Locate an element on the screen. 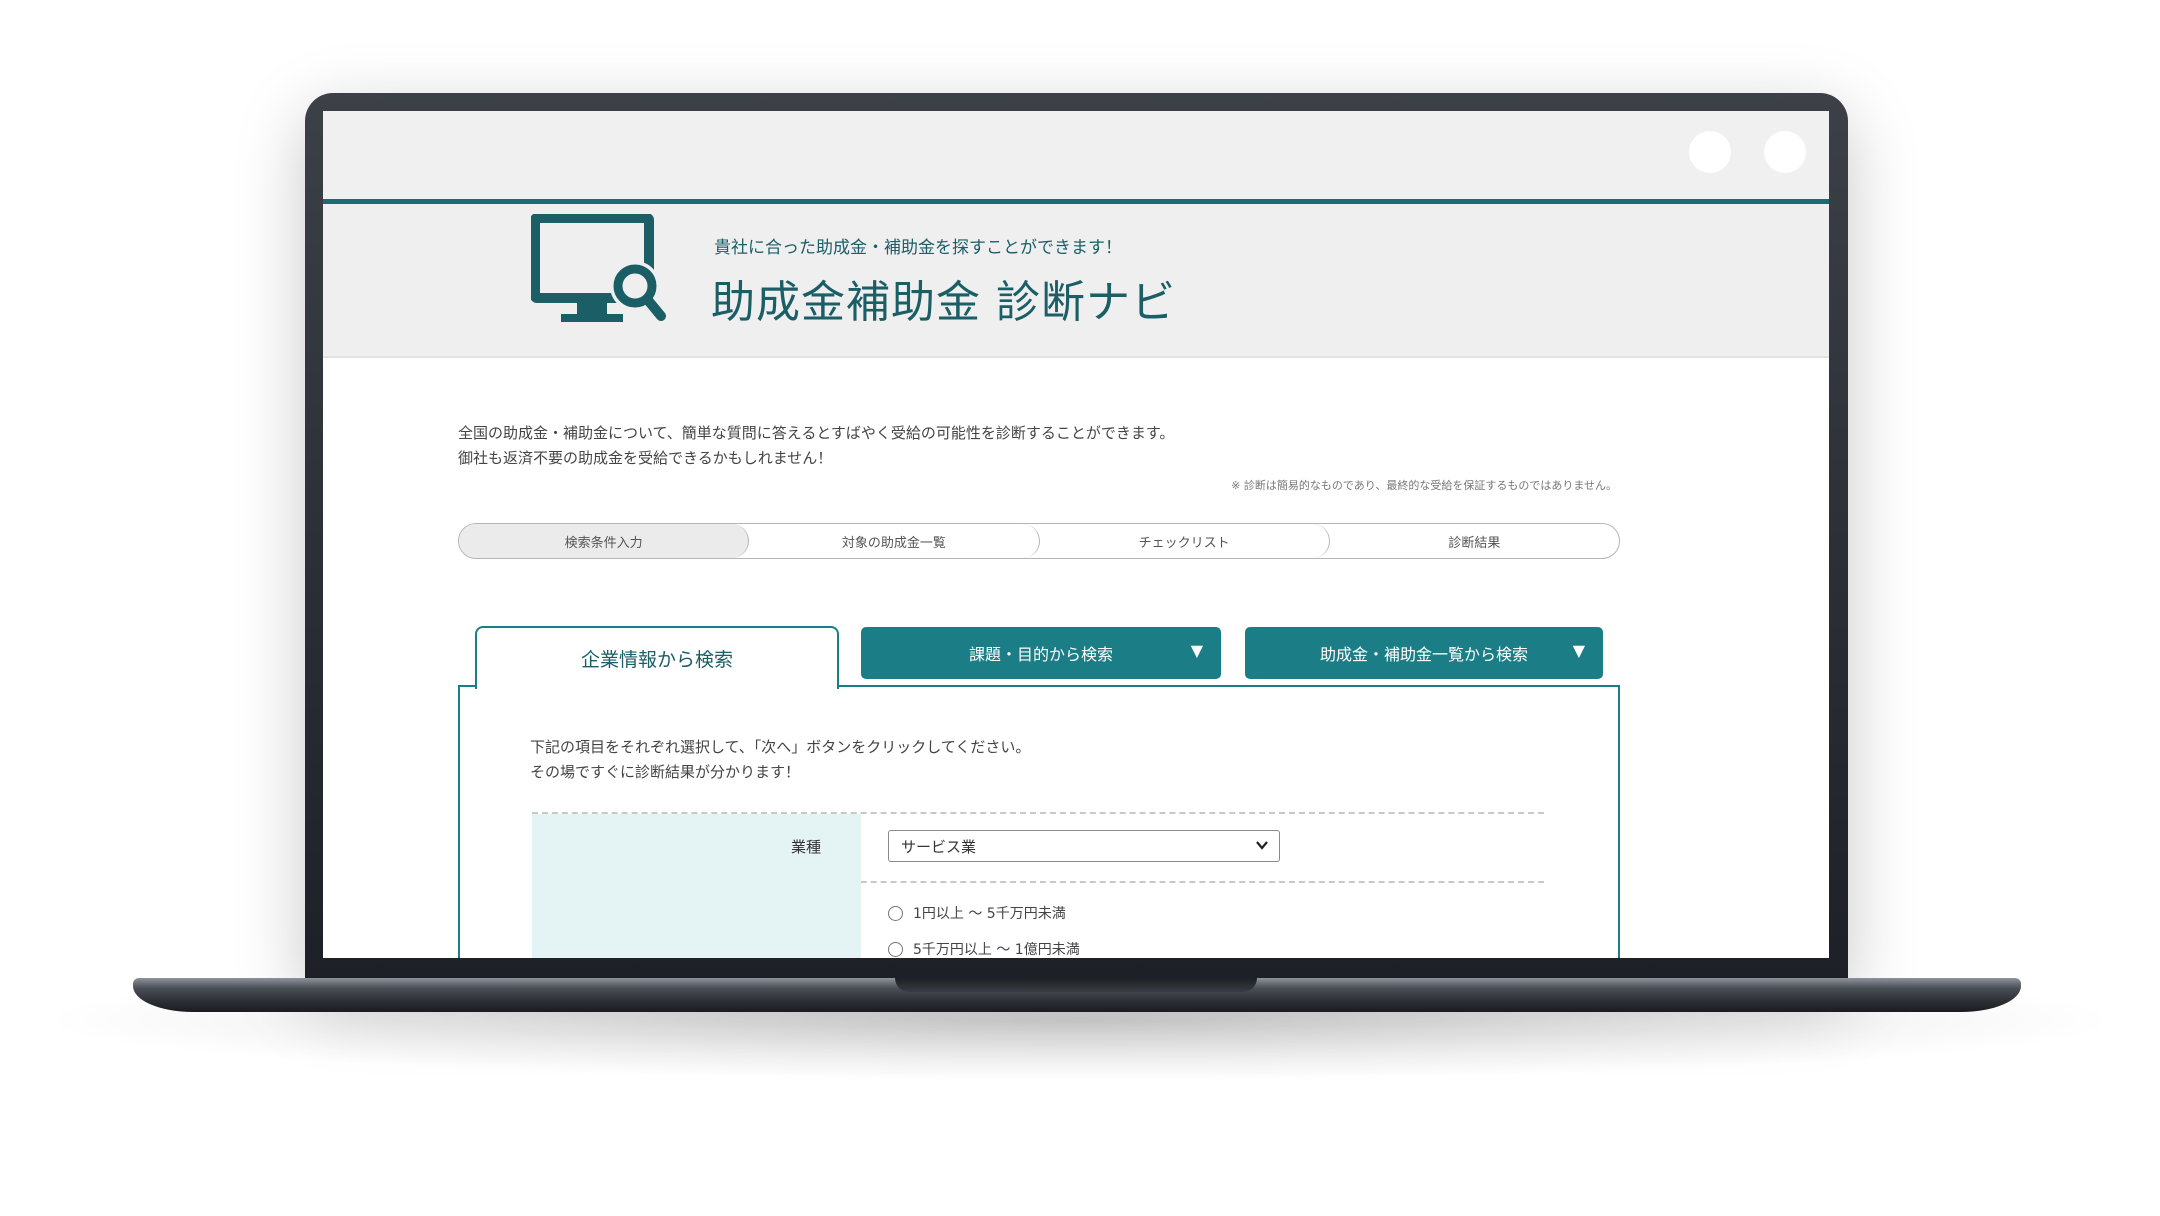 The image size is (2160, 1216). industry-label: 業種 is located at coordinates (805, 847).